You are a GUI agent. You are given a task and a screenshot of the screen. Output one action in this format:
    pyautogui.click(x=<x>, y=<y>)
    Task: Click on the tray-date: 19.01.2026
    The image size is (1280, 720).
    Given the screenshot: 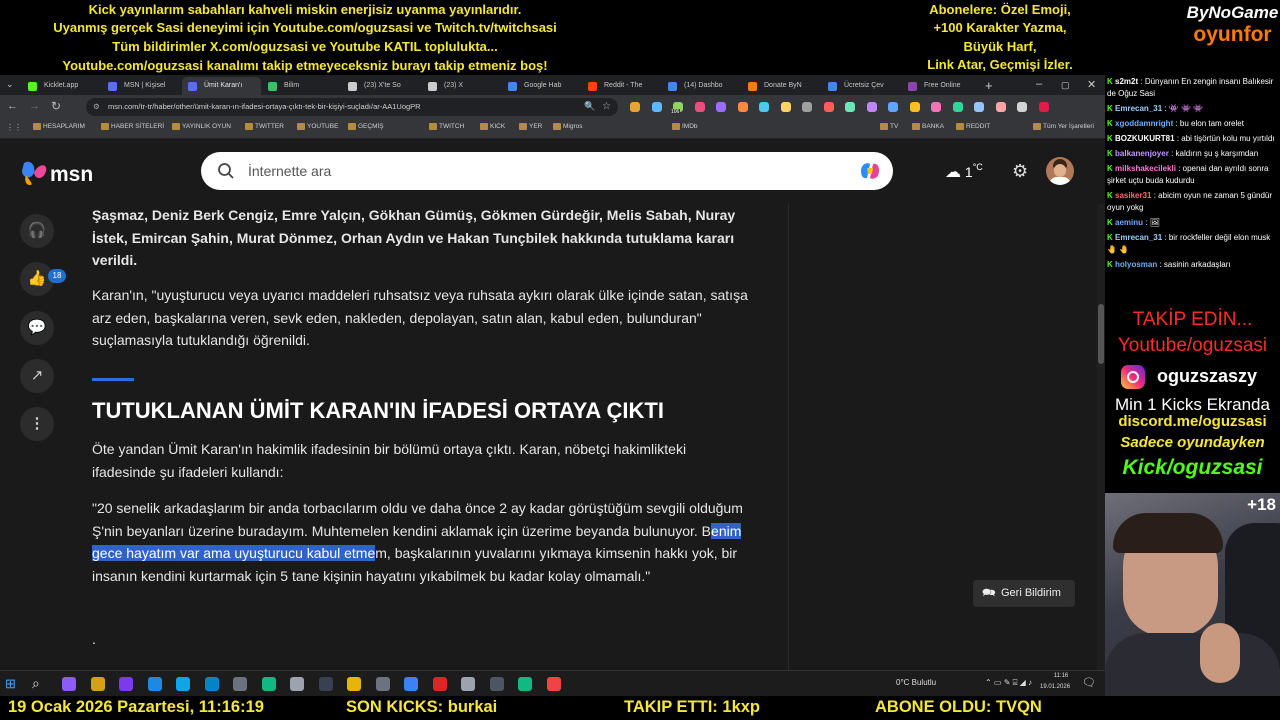 What is the action you would take?
    pyautogui.click(x=1055, y=687)
    